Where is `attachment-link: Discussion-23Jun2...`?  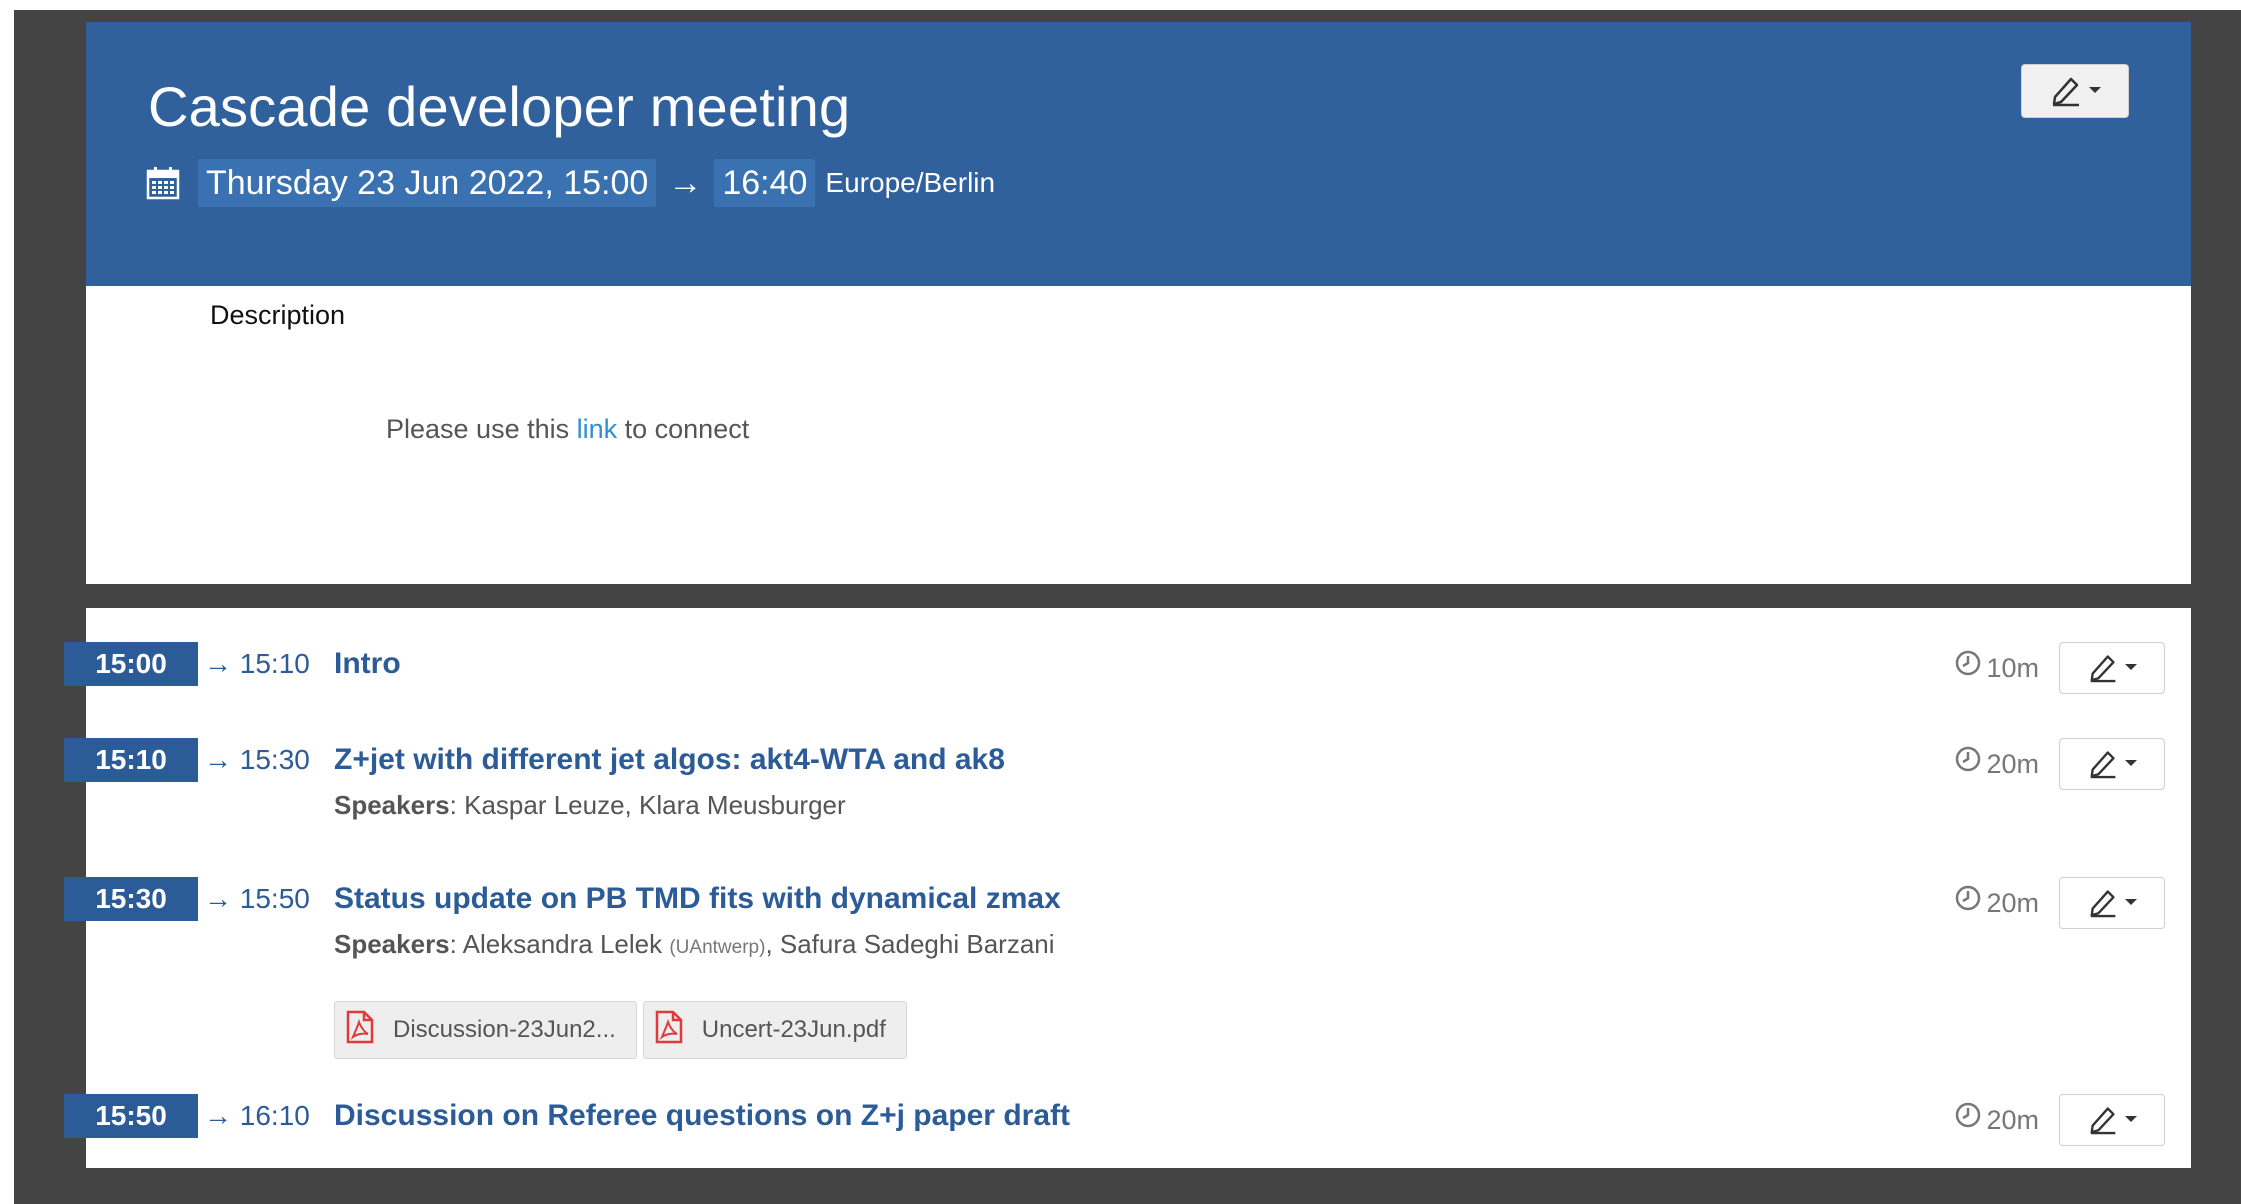
attachment-link: Discussion-23Jun2... is located at coordinates (485, 1030).